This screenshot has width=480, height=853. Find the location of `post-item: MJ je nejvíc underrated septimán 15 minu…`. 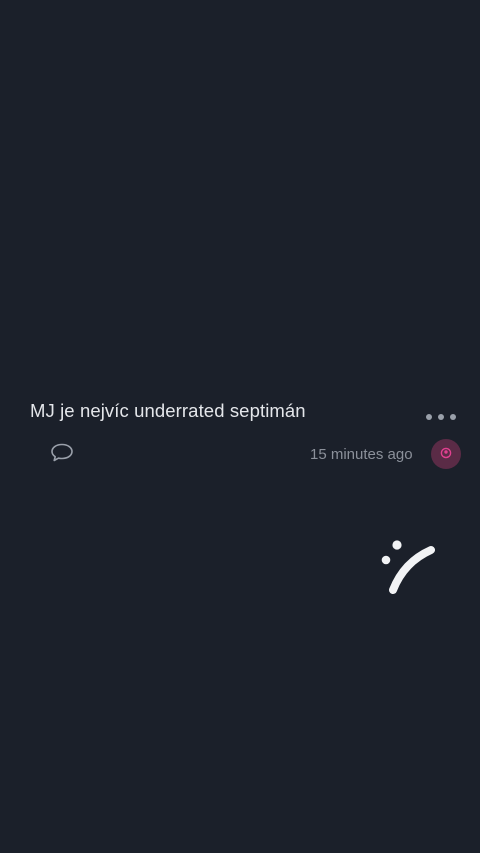

post-item: MJ je nejvíc underrated septimán 15 minu… is located at coordinates (240, 437).